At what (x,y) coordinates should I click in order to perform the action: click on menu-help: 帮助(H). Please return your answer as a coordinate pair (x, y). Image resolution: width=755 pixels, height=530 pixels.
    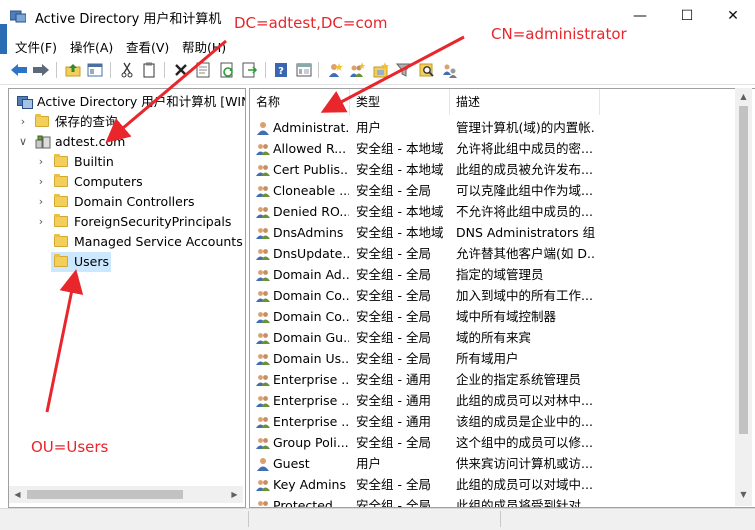
    Looking at the image, I should click on (204, 46).